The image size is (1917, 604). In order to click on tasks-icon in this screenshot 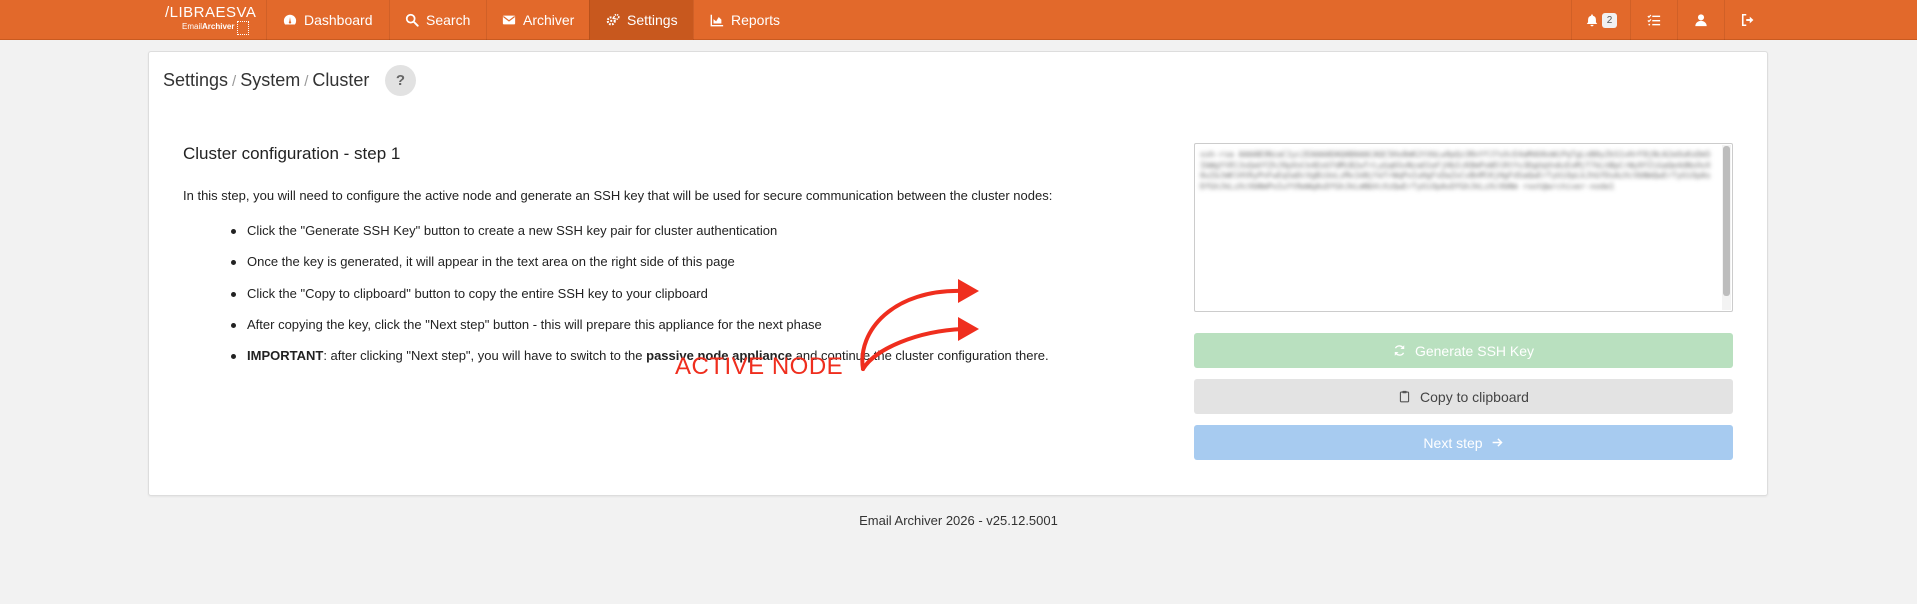, I will do `click(1654, 20)`.